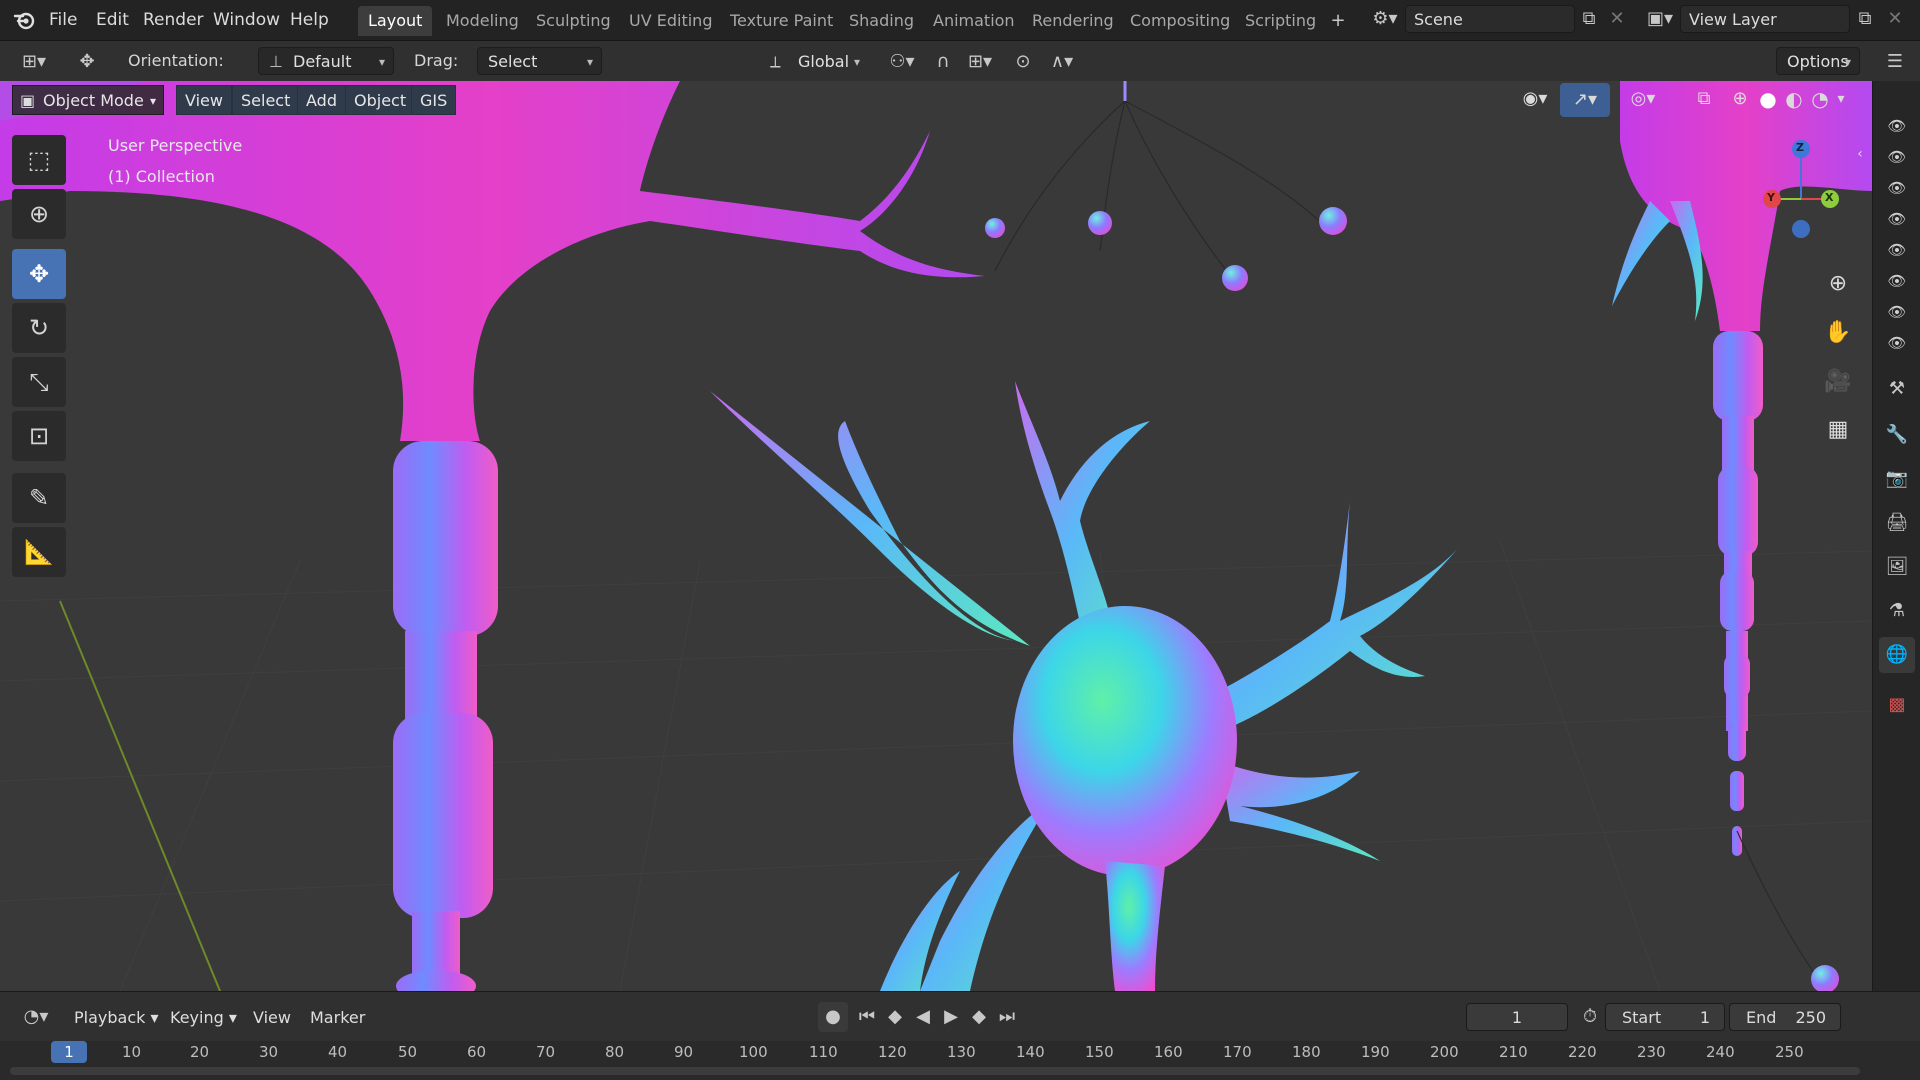 Image resolution: width=1920 pixels, height=1080 pixels. Describe the element at coordinates (979, 1017) in the screenshot. I see `next-keyframe-icon: ◆` at that location.